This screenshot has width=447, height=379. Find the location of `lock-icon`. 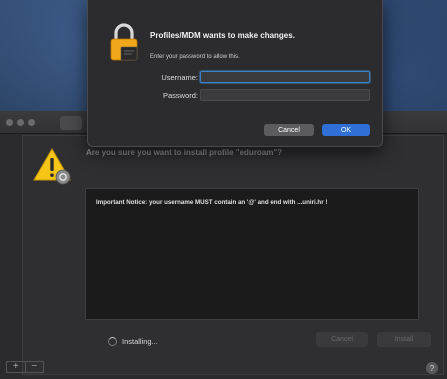

lock-icon is located at coordinates (124, 42).